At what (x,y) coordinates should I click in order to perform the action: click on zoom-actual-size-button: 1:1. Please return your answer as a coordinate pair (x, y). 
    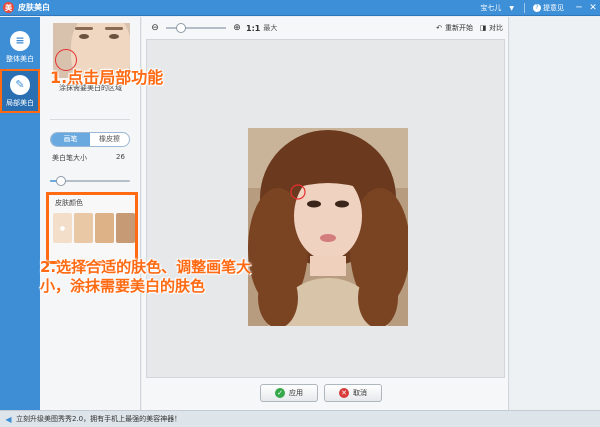
    Looking at the image, I should click on (253, 28).